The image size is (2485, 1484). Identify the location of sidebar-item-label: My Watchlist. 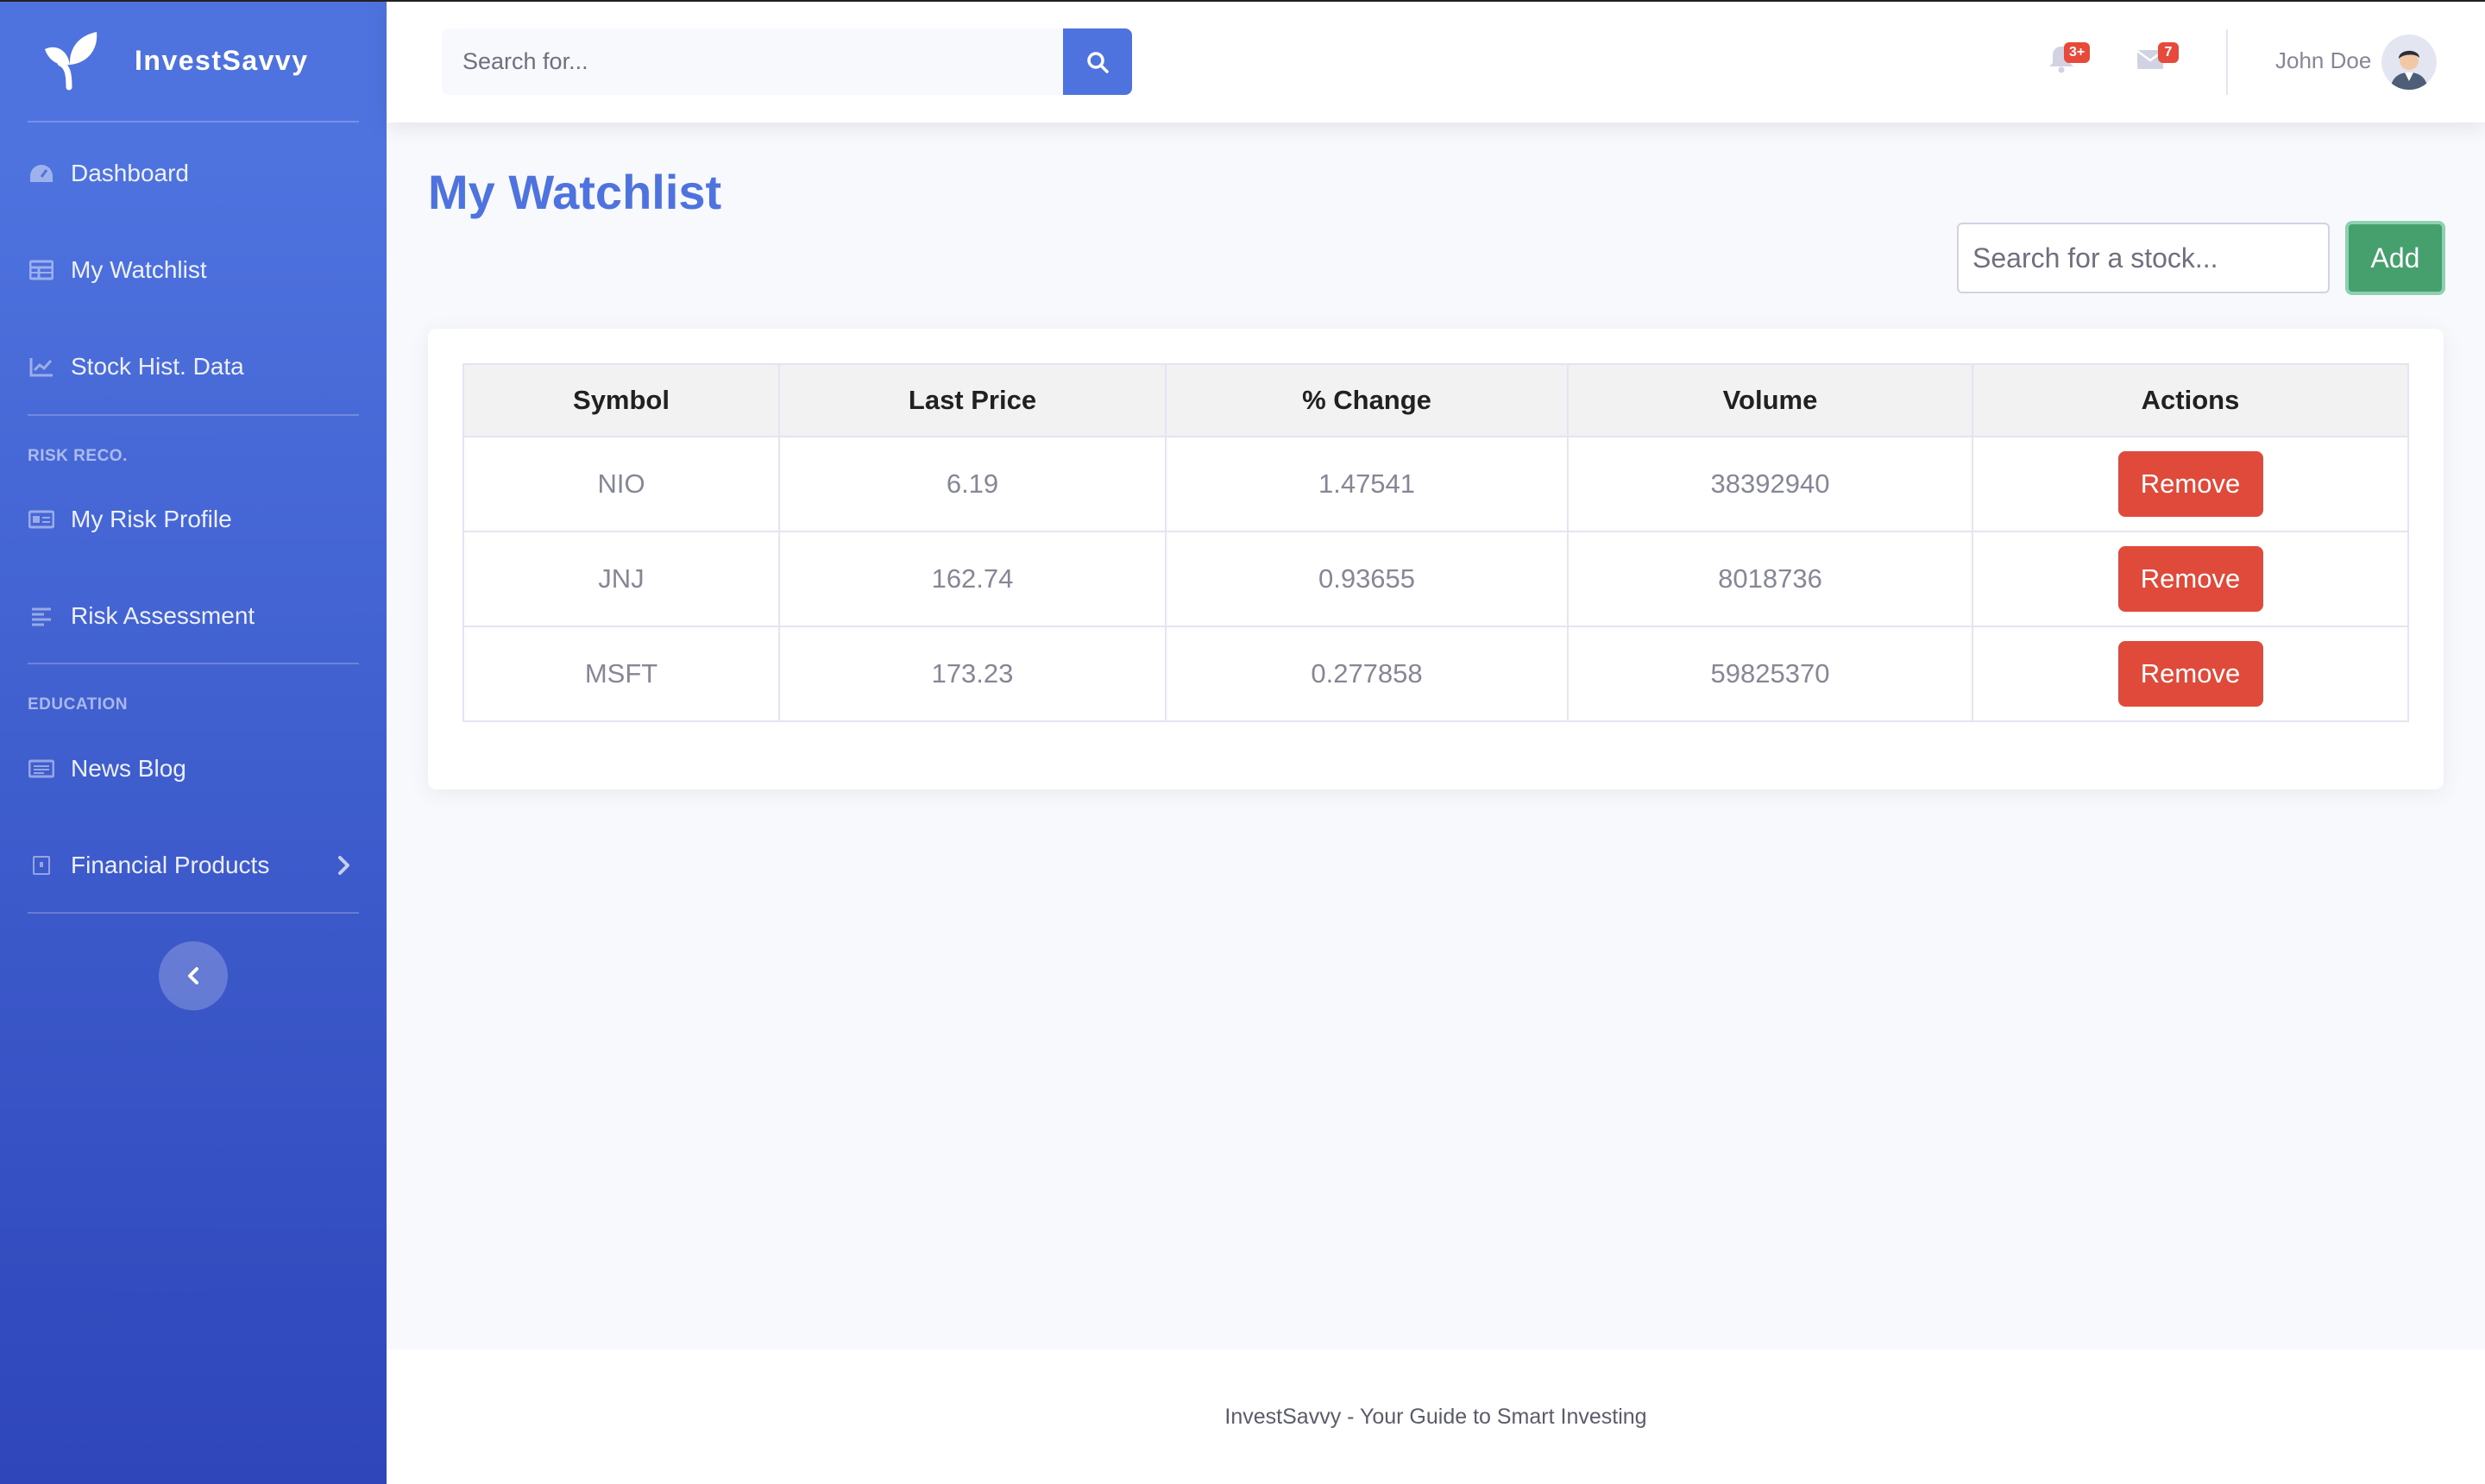
(139, 269).